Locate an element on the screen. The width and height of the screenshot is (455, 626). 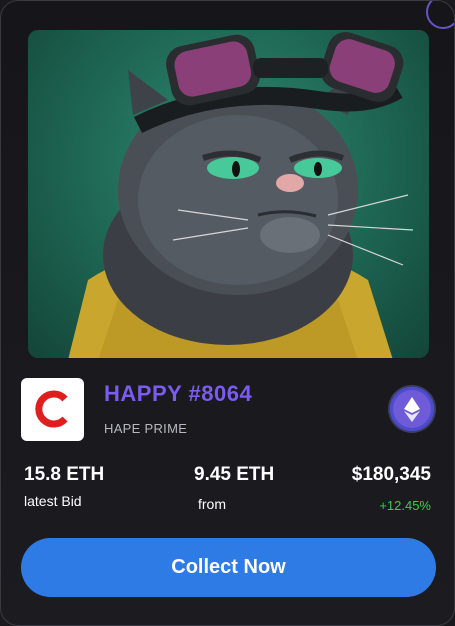
ethereum-icon is located at coordinates (412, 409).